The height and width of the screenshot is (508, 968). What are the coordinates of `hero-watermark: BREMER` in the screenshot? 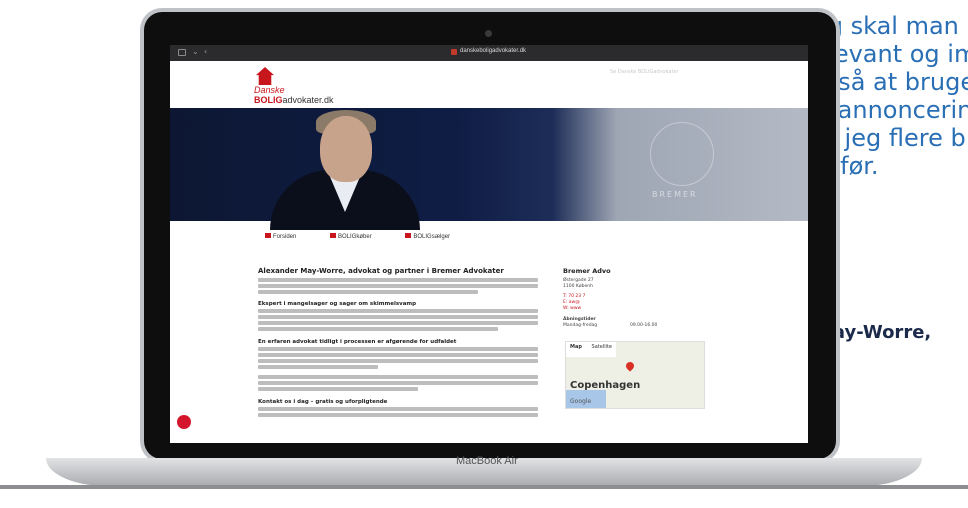 It's located at (675, 194).